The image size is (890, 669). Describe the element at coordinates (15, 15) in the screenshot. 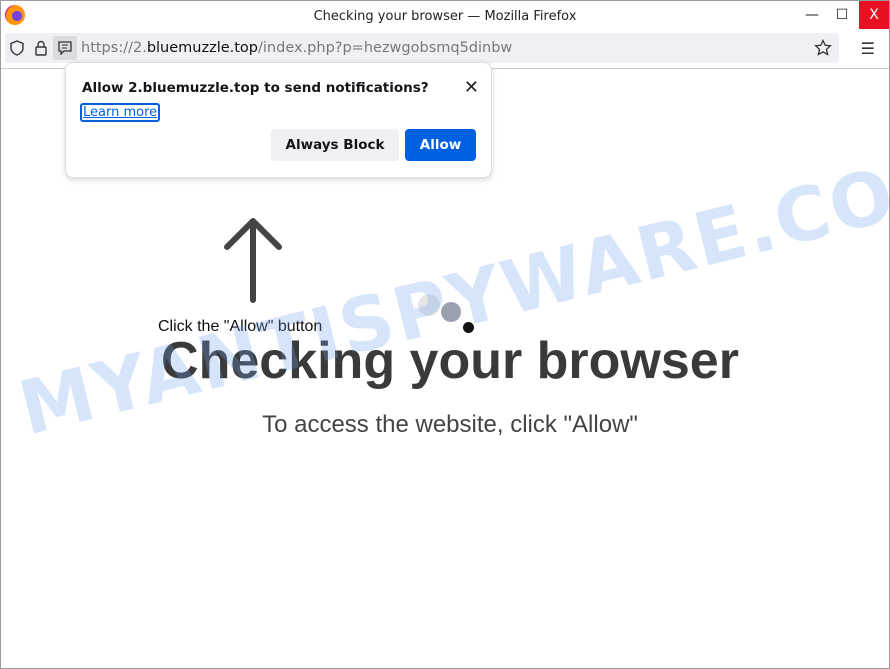

I see `firefox-logo-icon` at that location.